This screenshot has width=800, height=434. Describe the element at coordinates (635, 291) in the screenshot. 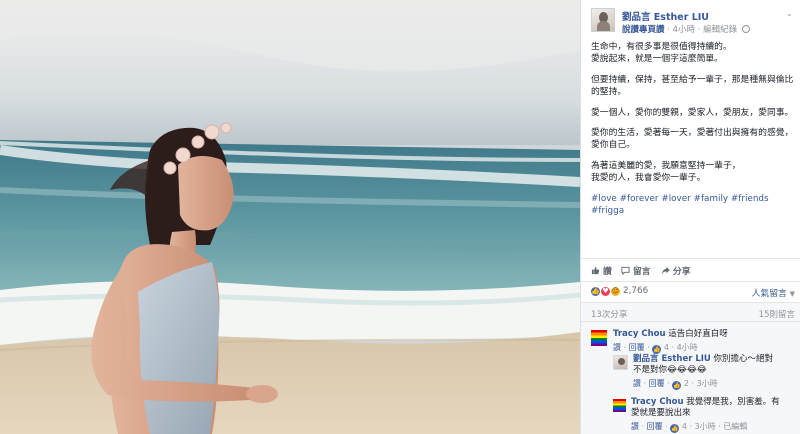

I see `reaction-count: 2,766` at that location.